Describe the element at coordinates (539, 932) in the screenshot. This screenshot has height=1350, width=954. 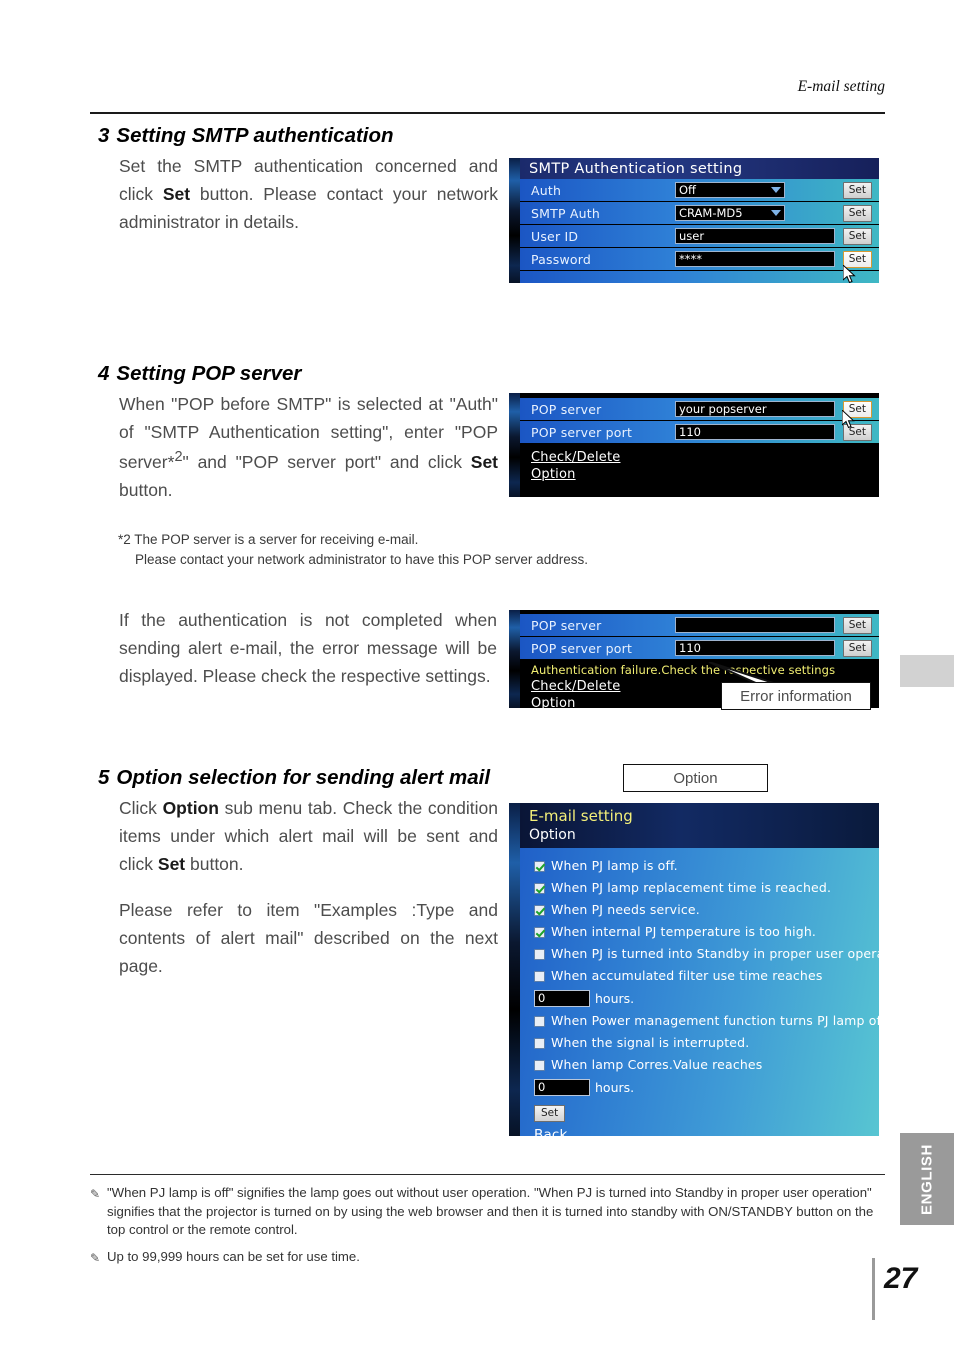
I see `checkbox-temperature-high` at that location.